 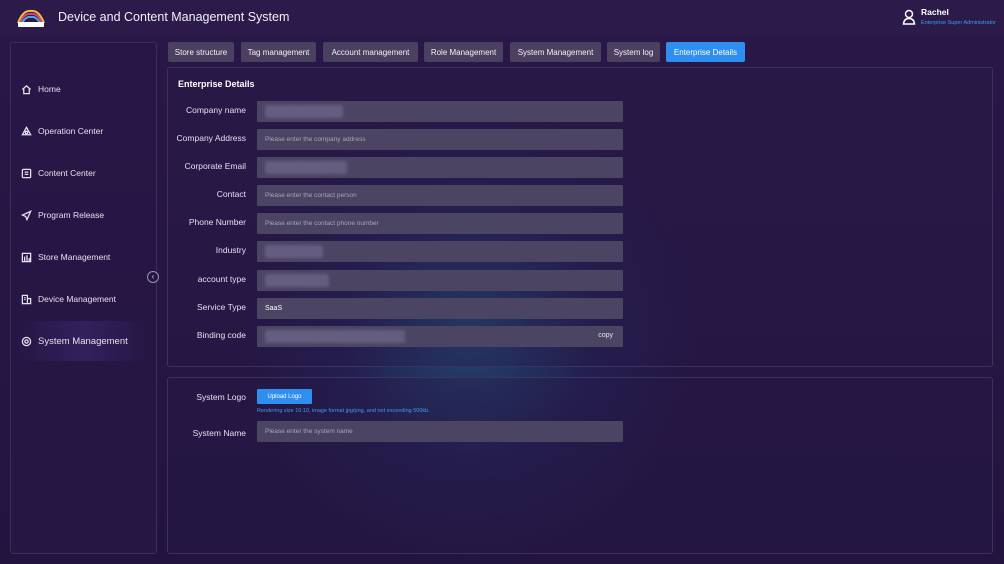 I want to click on service-type-label: Service Type, so click(x=221, y=307).